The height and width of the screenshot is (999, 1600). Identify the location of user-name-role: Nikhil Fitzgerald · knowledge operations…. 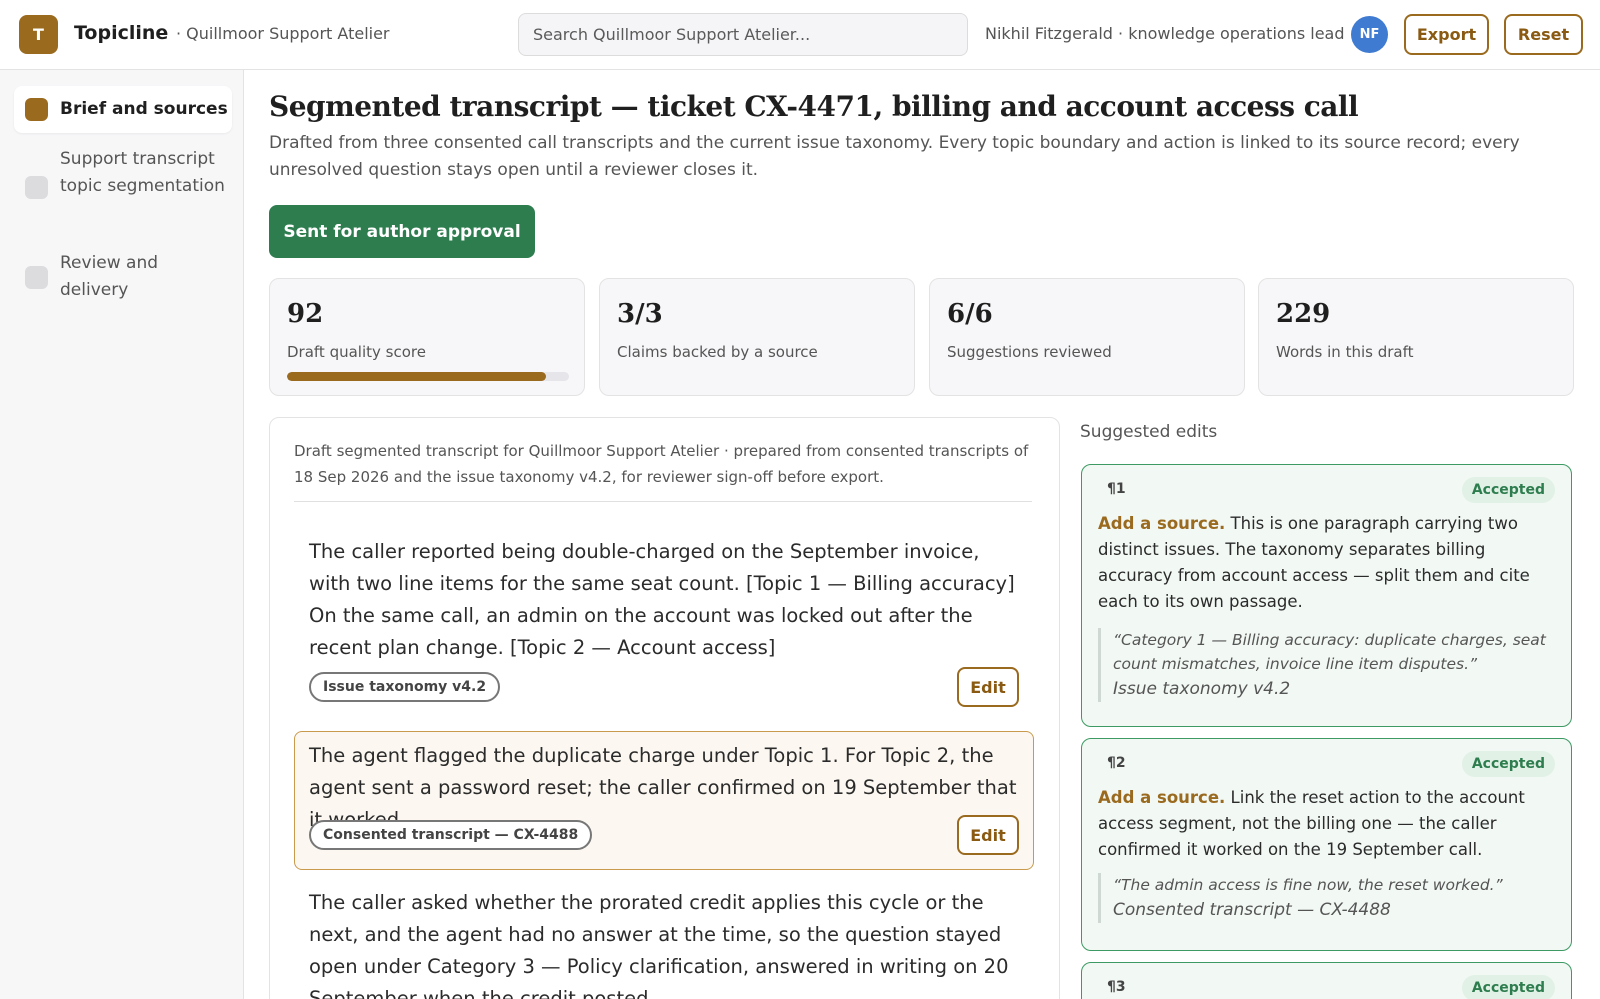
(1165, 33).